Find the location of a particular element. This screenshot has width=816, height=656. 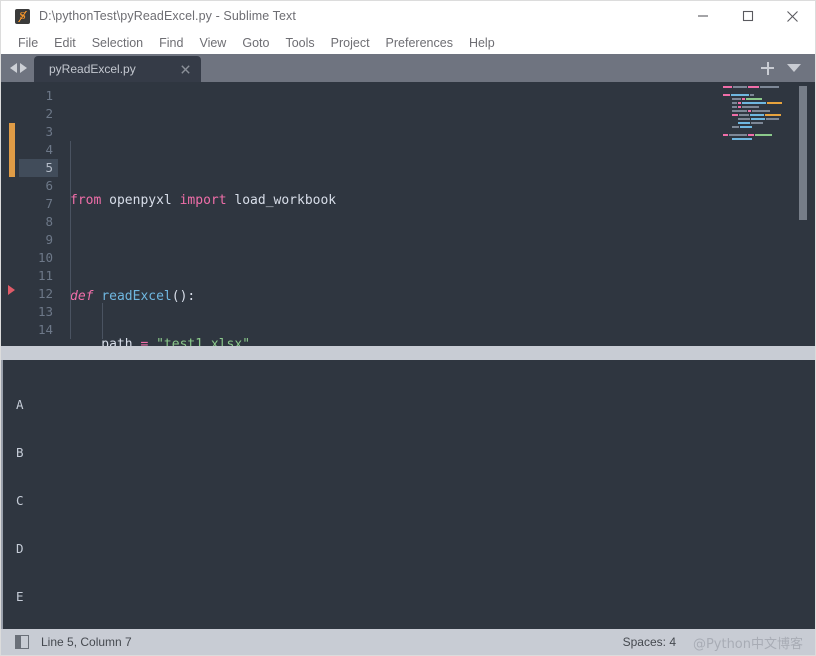

line-number: 8 is located at coordinates (49, 221).